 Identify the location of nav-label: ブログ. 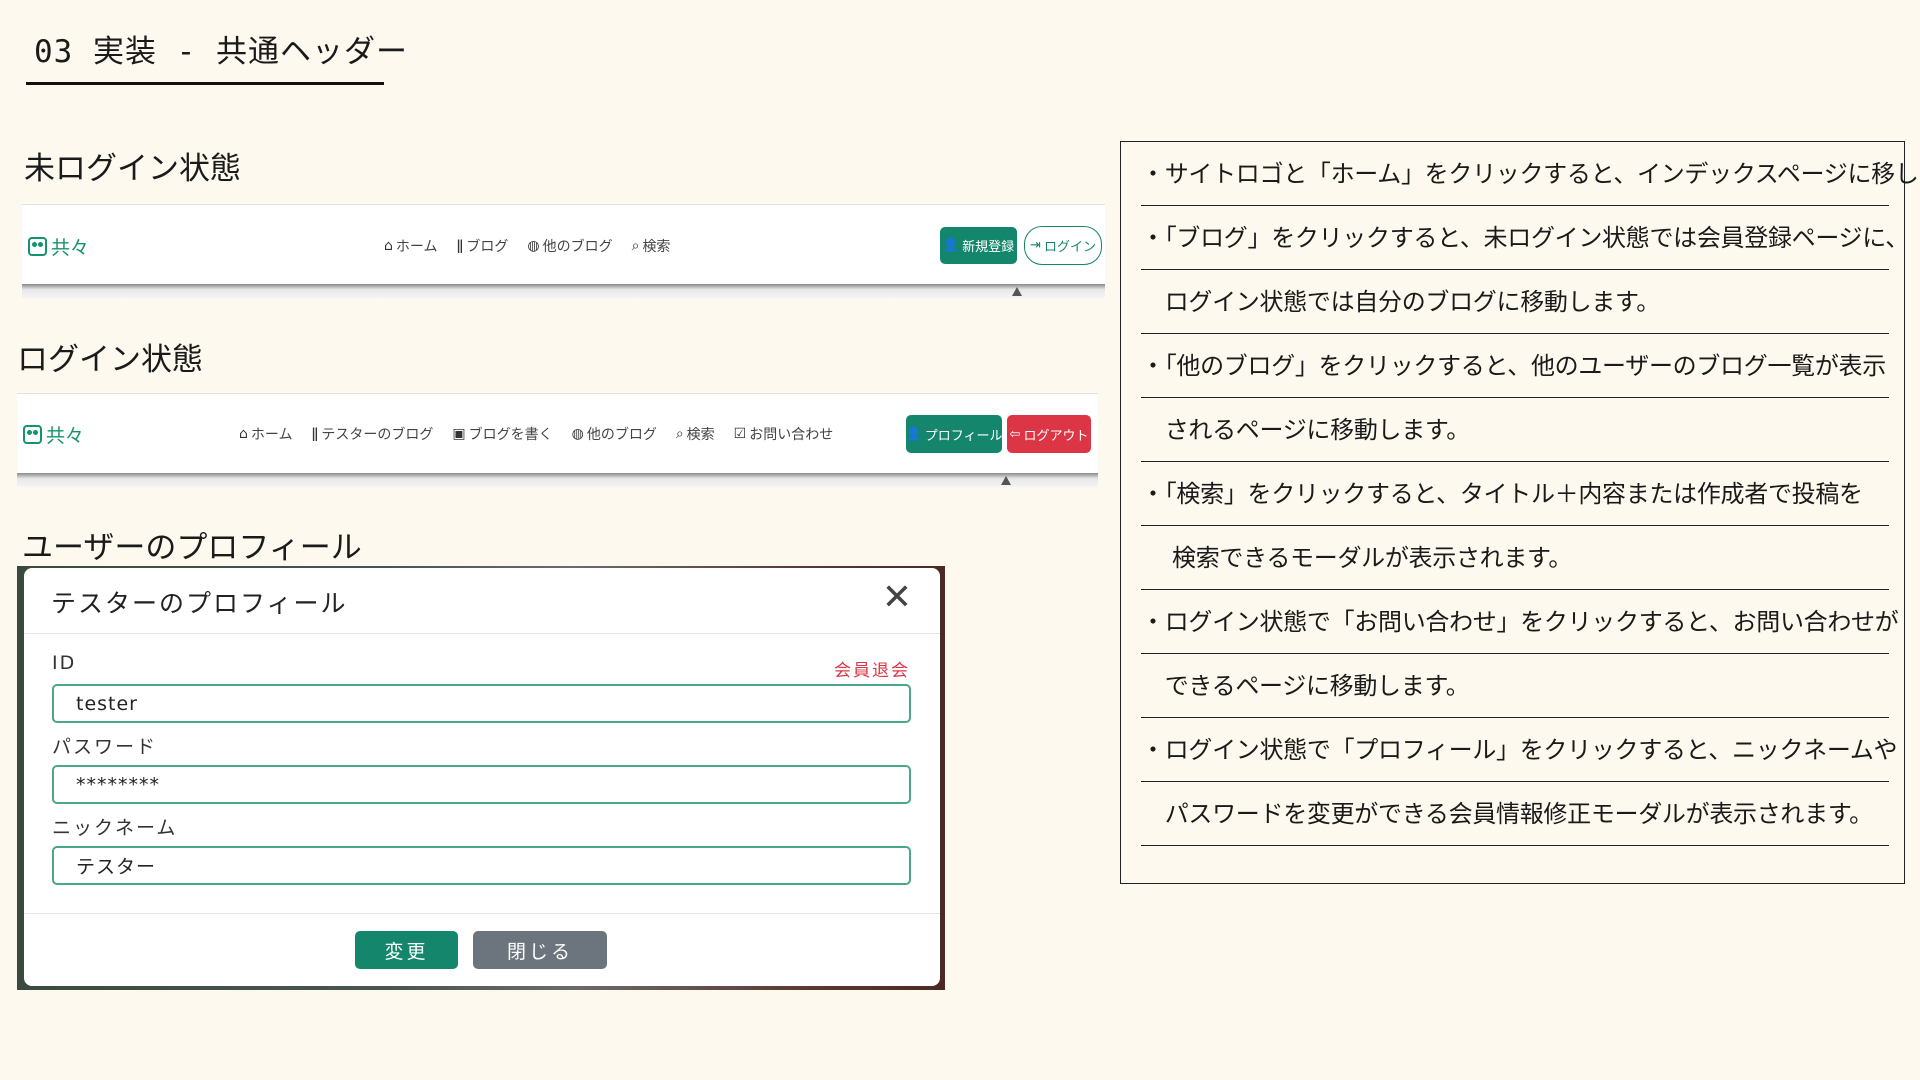
(487, 247).